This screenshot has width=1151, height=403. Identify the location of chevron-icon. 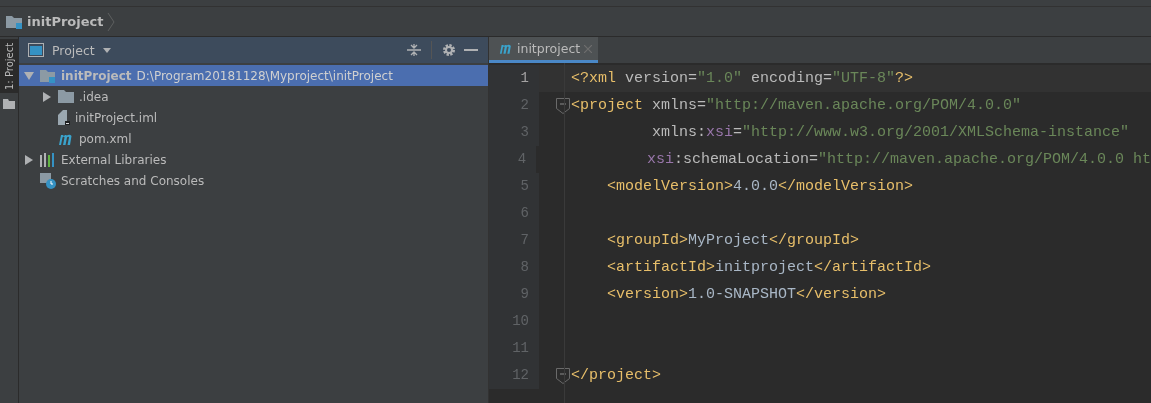
(111, 21).